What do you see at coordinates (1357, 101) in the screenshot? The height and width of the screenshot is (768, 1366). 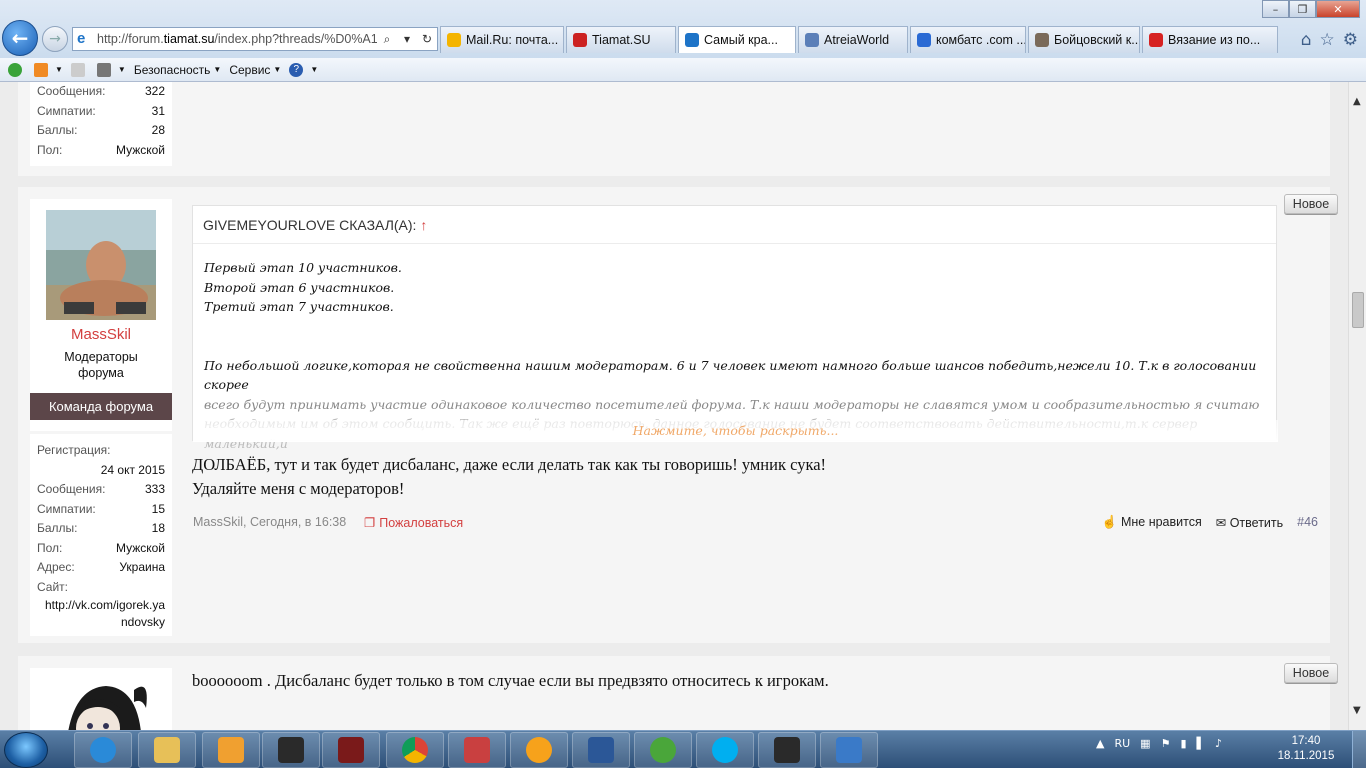 I see `scroll-up-icon: ▲` at bounding box center [1357, 101].